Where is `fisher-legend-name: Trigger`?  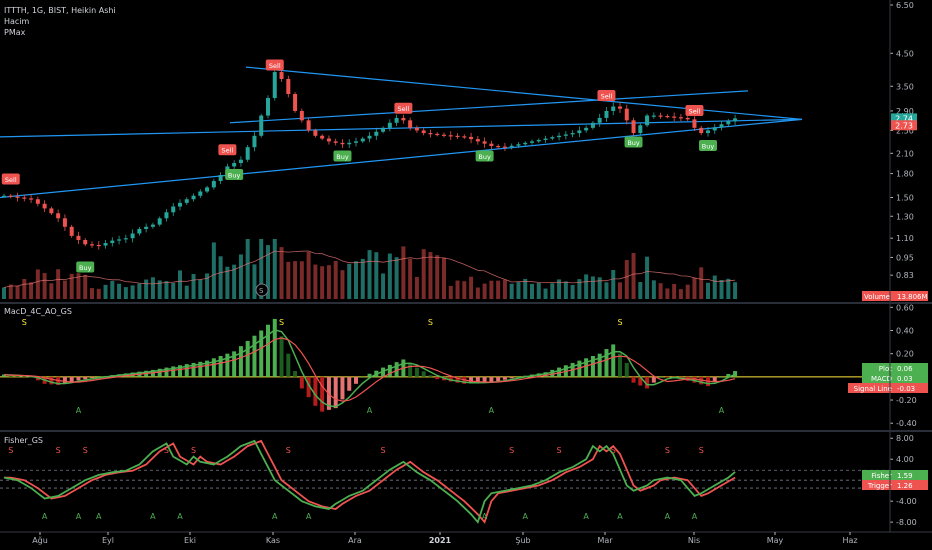
fisher-legend-name: Trigger is located at coordinates (879, 486).